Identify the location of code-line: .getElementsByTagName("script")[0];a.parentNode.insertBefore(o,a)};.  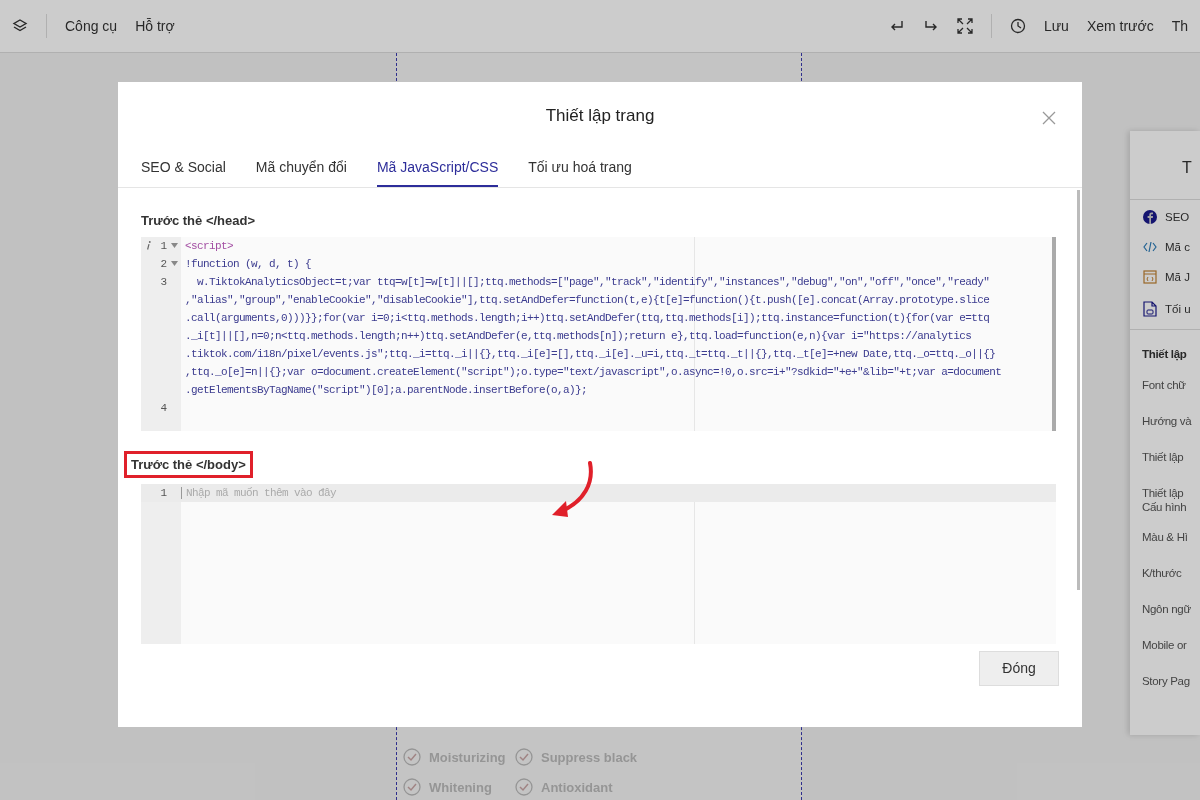
(386, 389).